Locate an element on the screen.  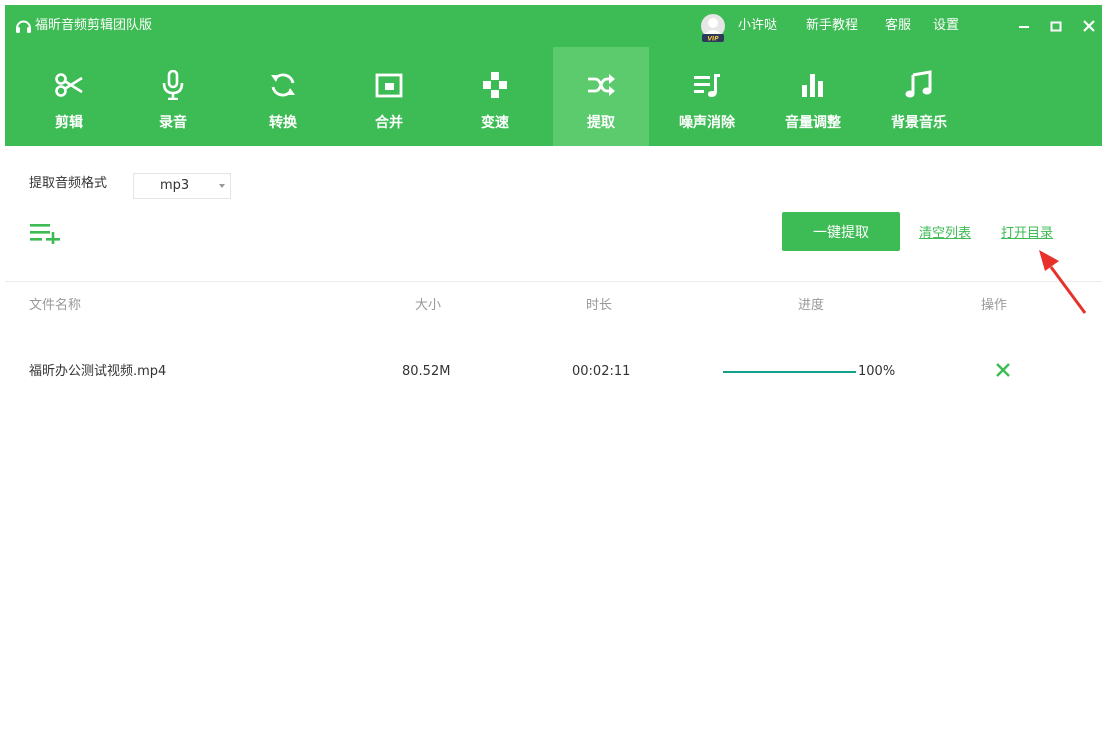
username-link: 小许哒 is located at coordinates (757, 25).